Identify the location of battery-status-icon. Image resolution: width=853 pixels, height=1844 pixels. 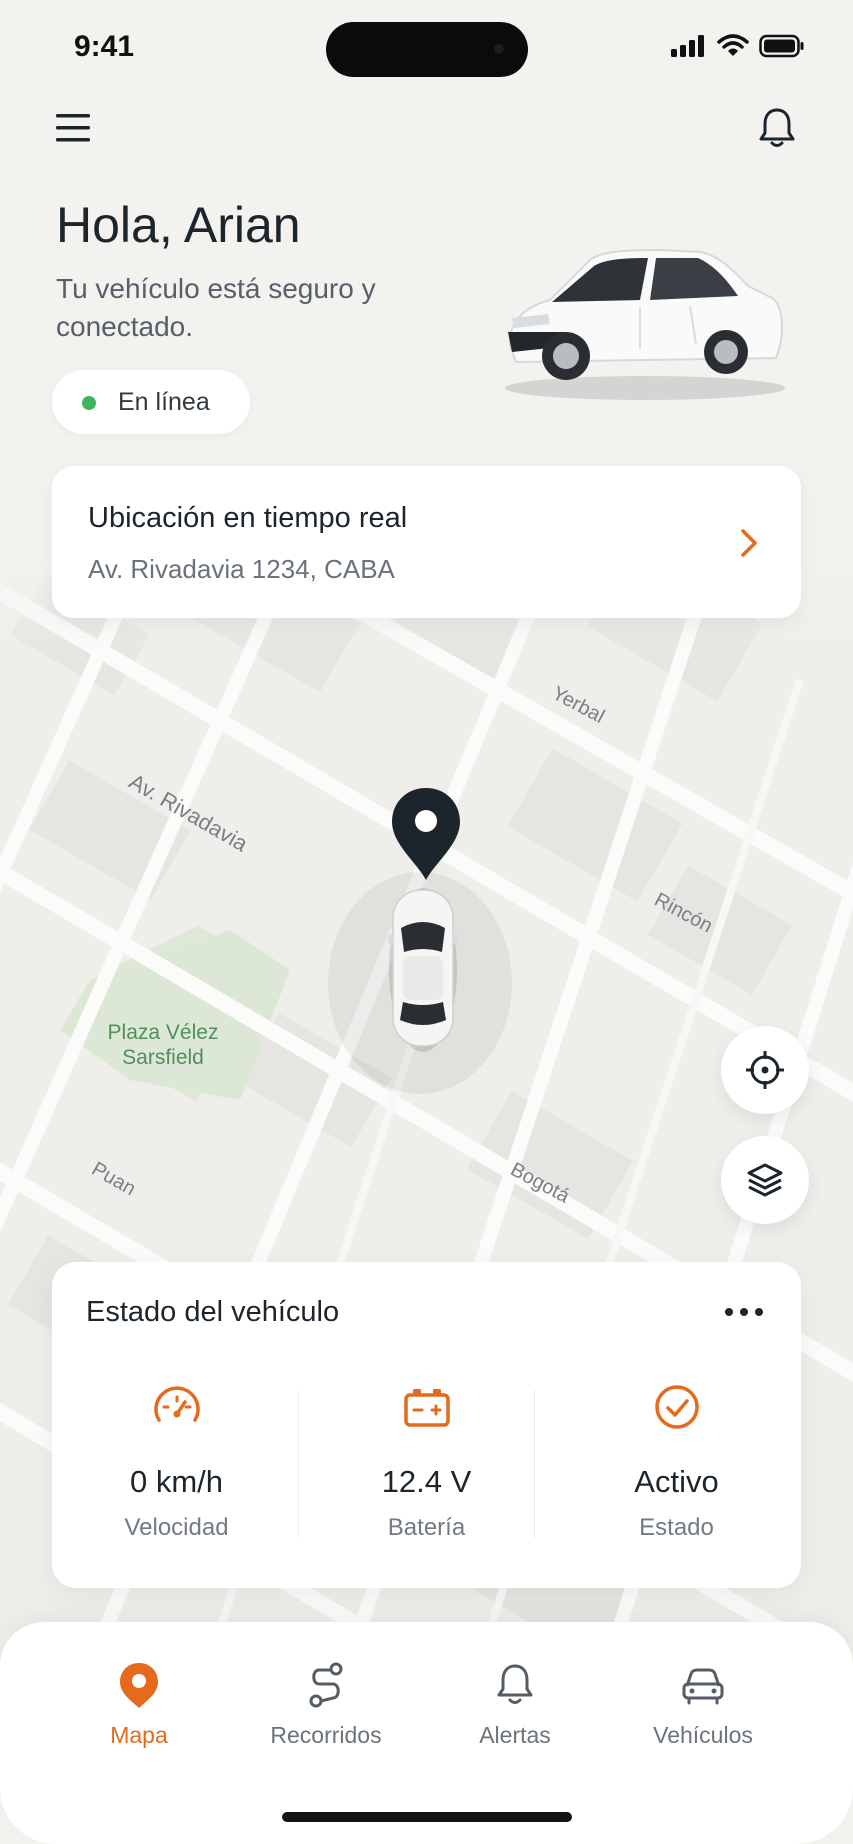
(781, 46).